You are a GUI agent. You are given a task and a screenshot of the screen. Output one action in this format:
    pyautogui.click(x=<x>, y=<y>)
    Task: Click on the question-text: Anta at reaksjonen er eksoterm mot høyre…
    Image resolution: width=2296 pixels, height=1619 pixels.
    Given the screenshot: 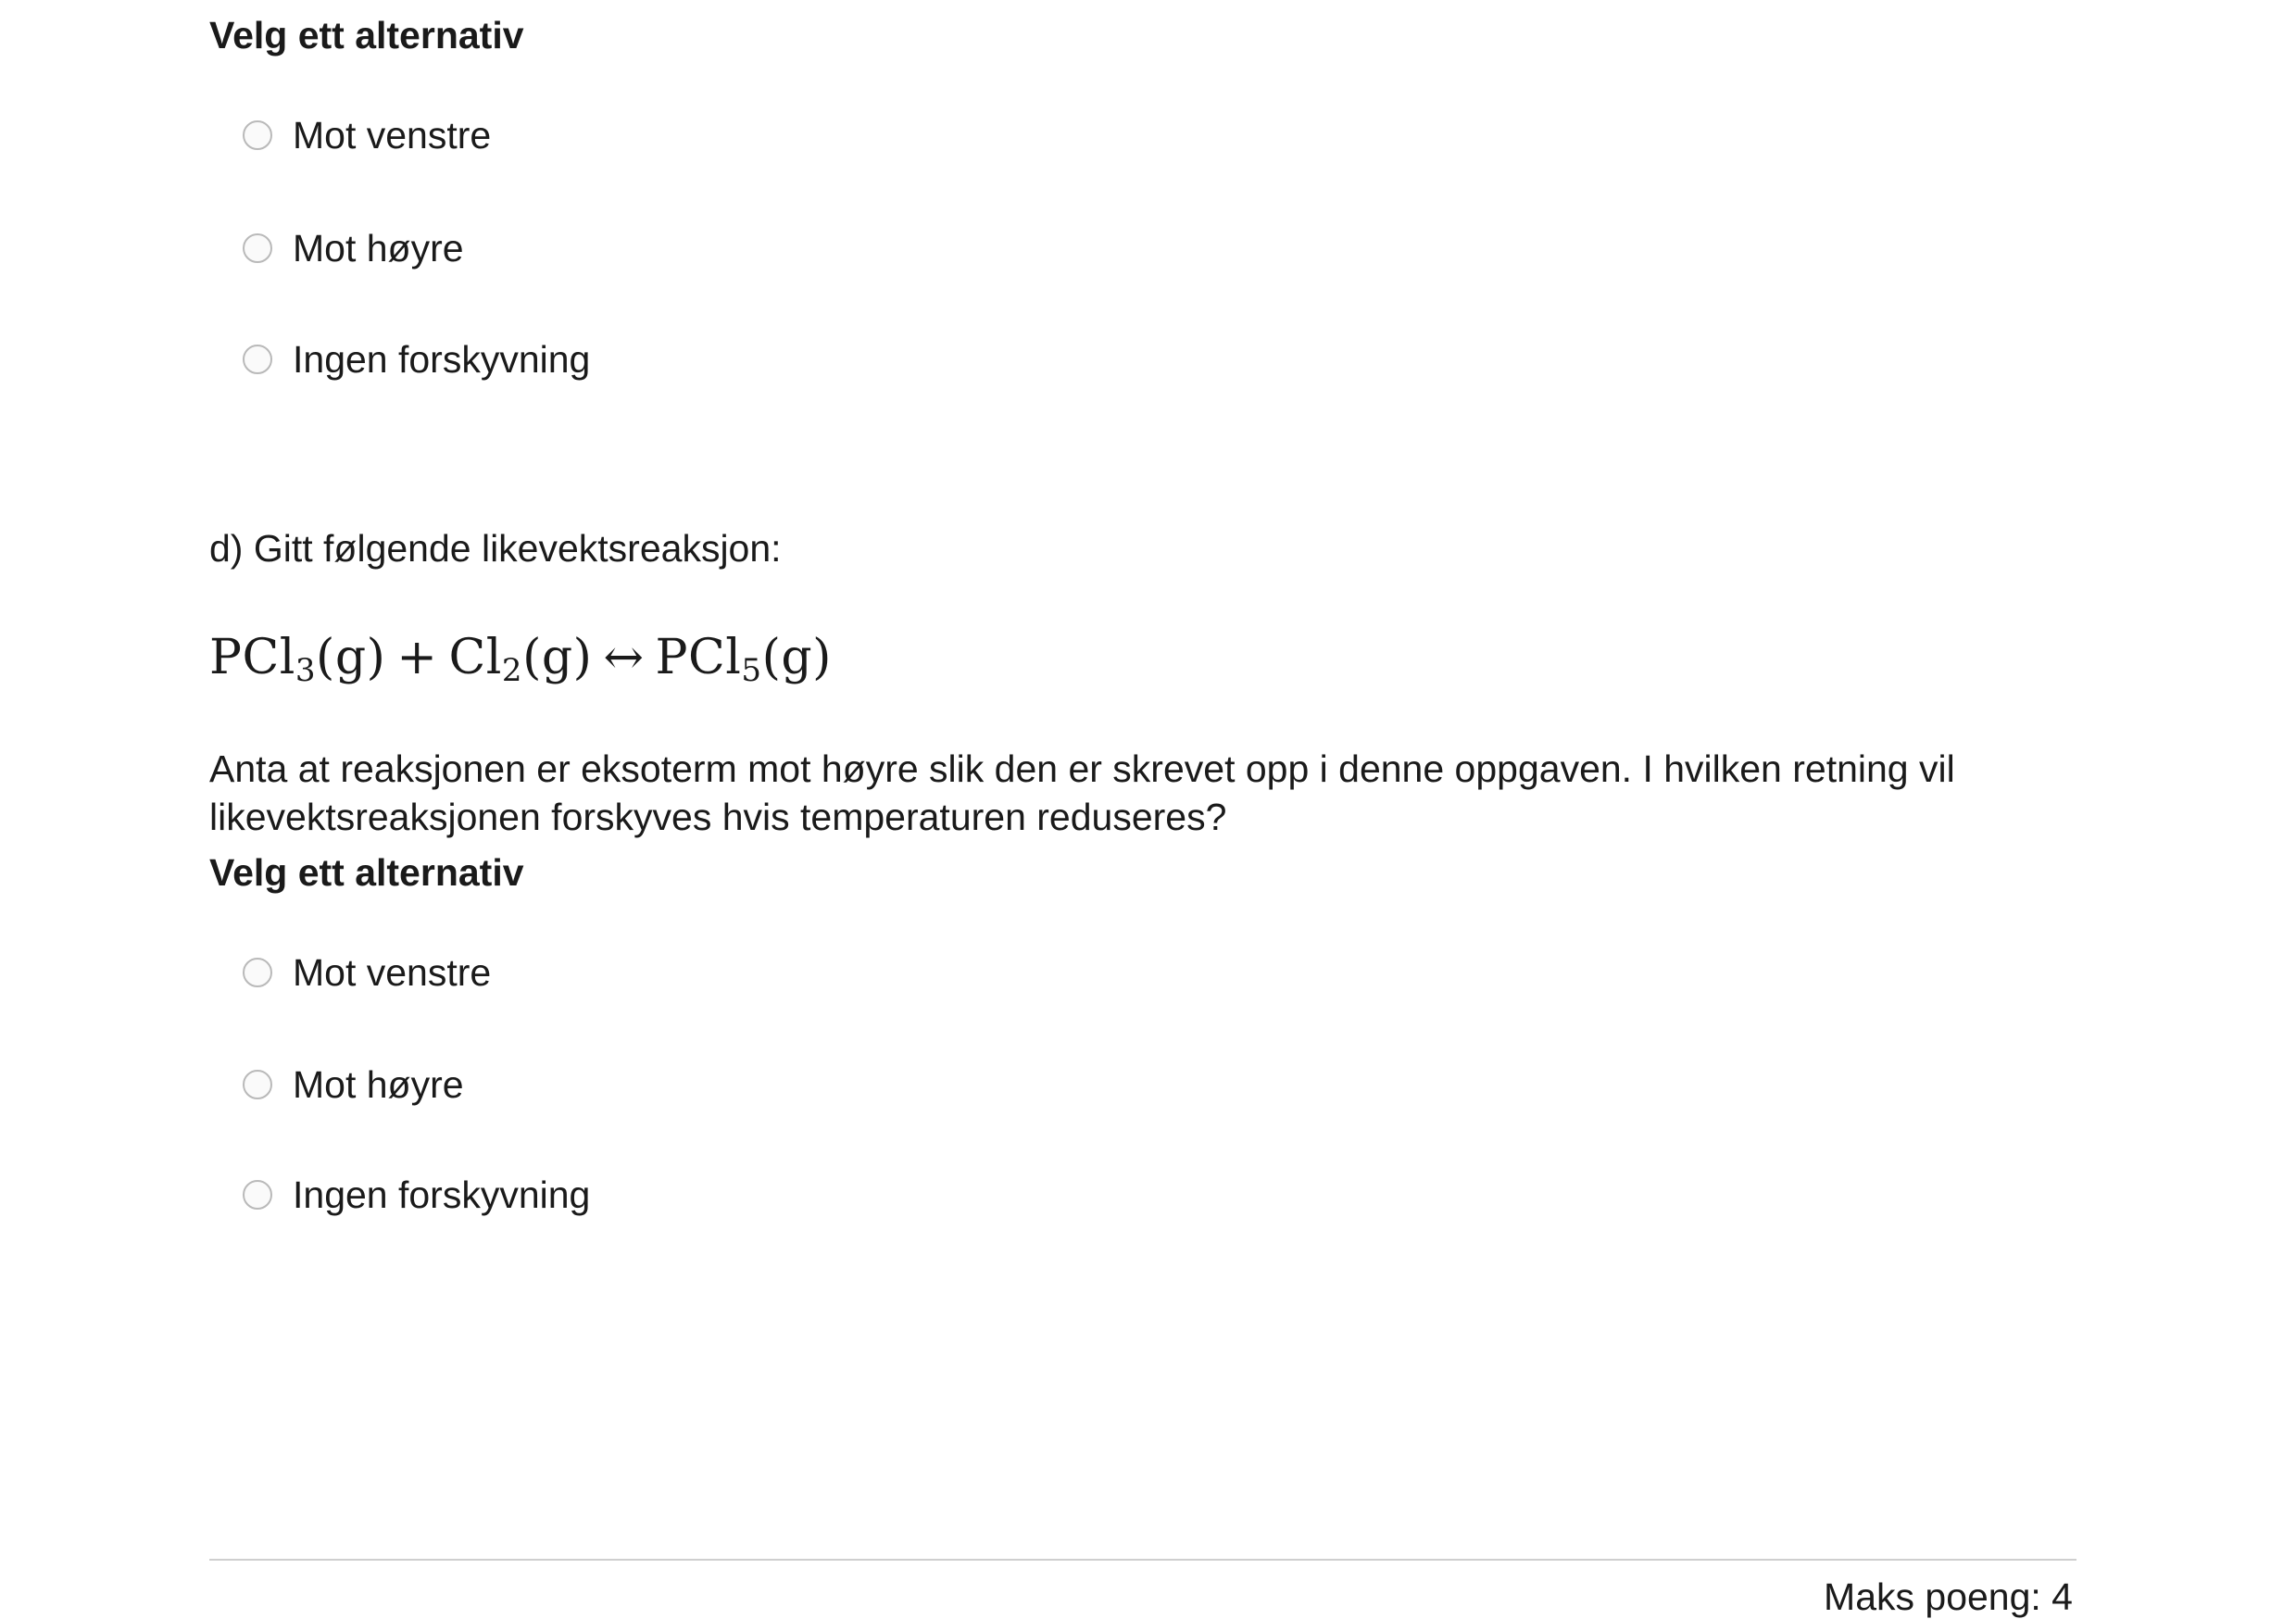 What is the action you would take?
    pyautogui.click(x=1082, y=792)
    